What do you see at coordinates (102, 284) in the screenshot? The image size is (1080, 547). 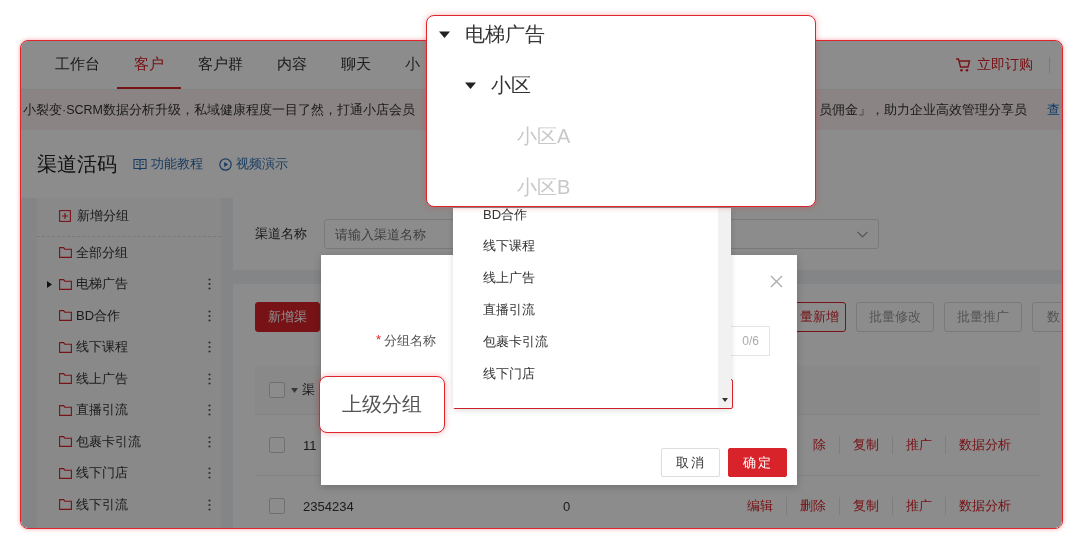 I see `group-item: 电梯广告` at bounding box center [102, 284].